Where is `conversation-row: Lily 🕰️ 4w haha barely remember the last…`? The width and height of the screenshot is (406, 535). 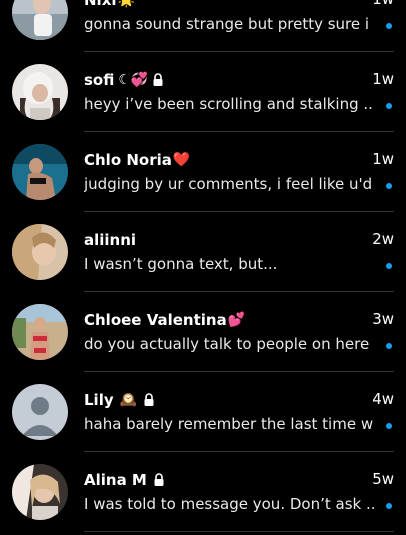 conversation-row: Lily 🕰️ 4w haha barely remember the last… is located at coordinates (203, 424).